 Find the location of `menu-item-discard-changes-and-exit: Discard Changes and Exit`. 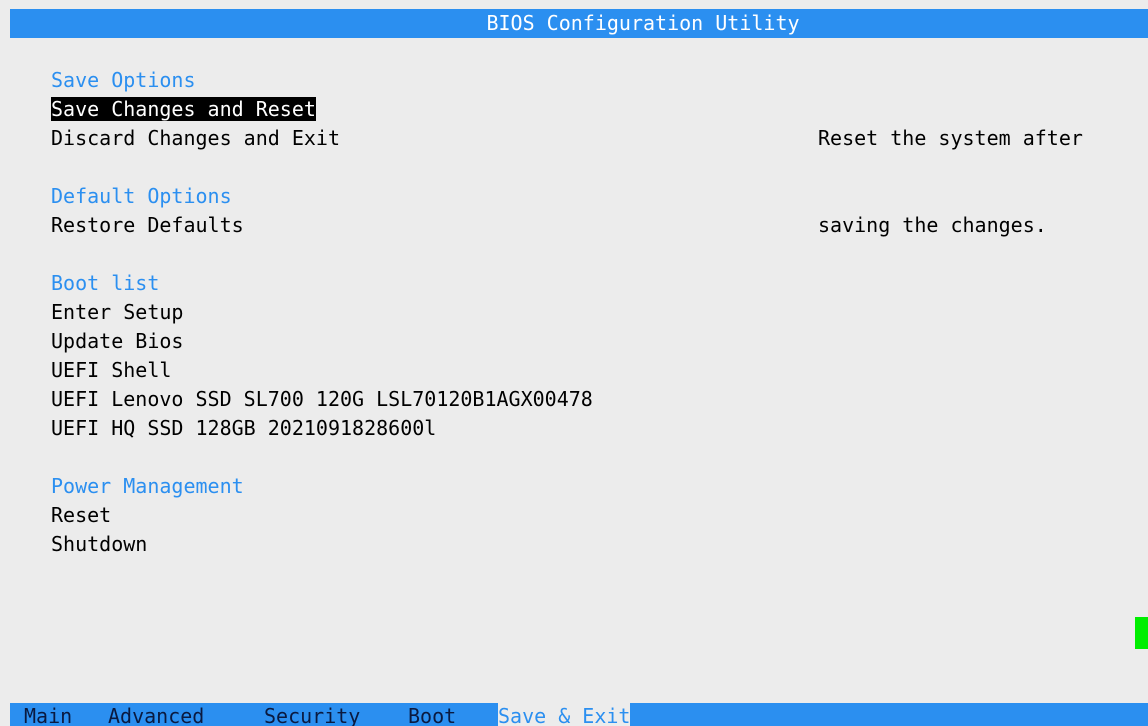

menu-item-discard-changes-and-exit: Discard Changes and Exit is located at coordinates (411, 138).